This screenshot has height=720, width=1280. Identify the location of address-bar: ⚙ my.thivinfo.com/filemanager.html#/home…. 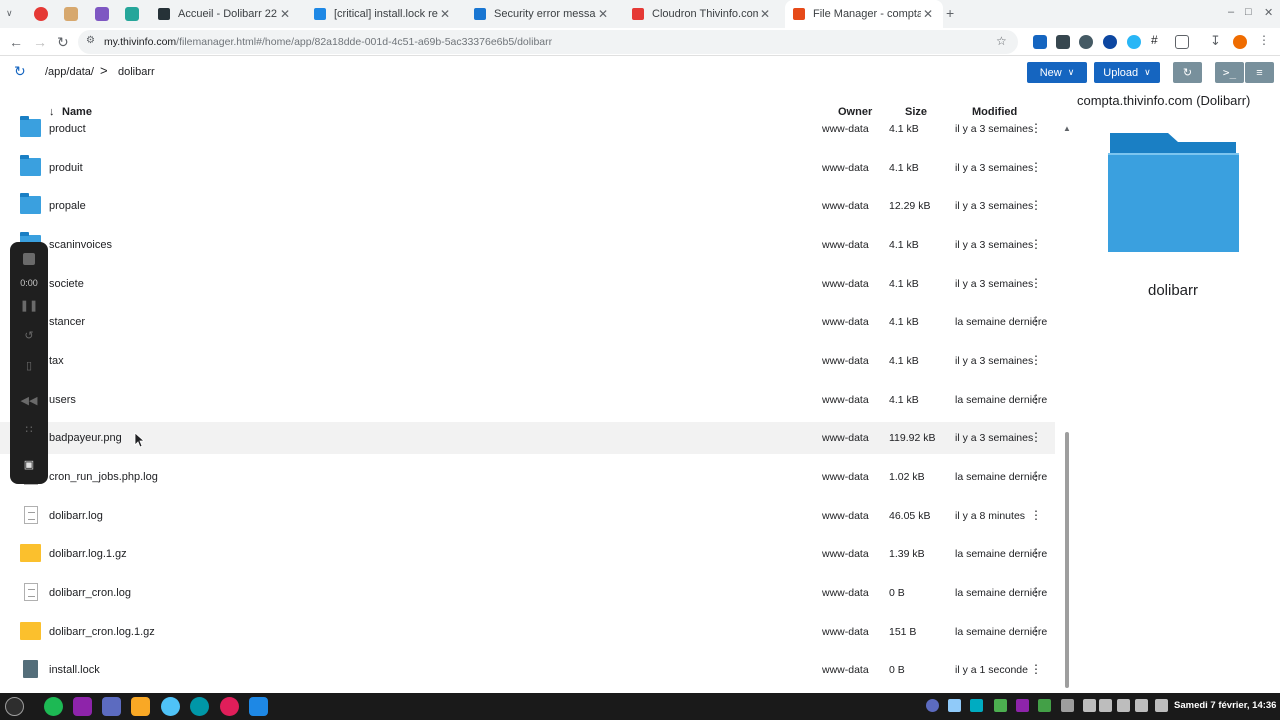
(548, 42).